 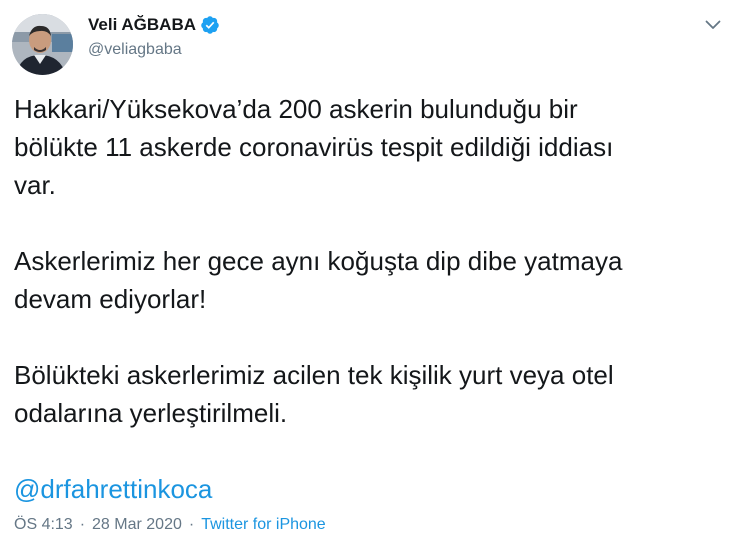 What do you see at coordinates (154, 37) in the screenshot?
I see `user-info: Veli AĞBABA @veliagbaba` at bounding box center [154, 37].